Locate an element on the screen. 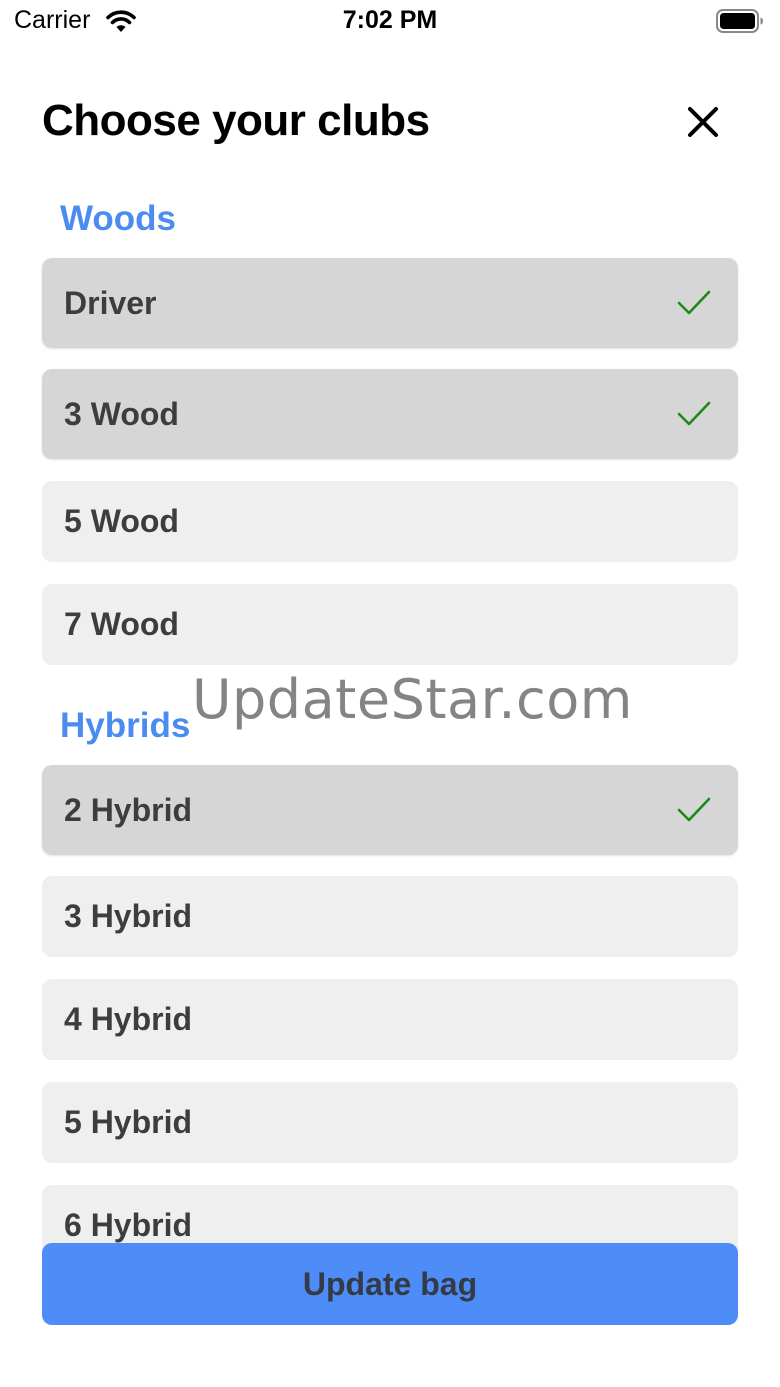  section-title-woods: Woods is located at coordinates (118, 218).